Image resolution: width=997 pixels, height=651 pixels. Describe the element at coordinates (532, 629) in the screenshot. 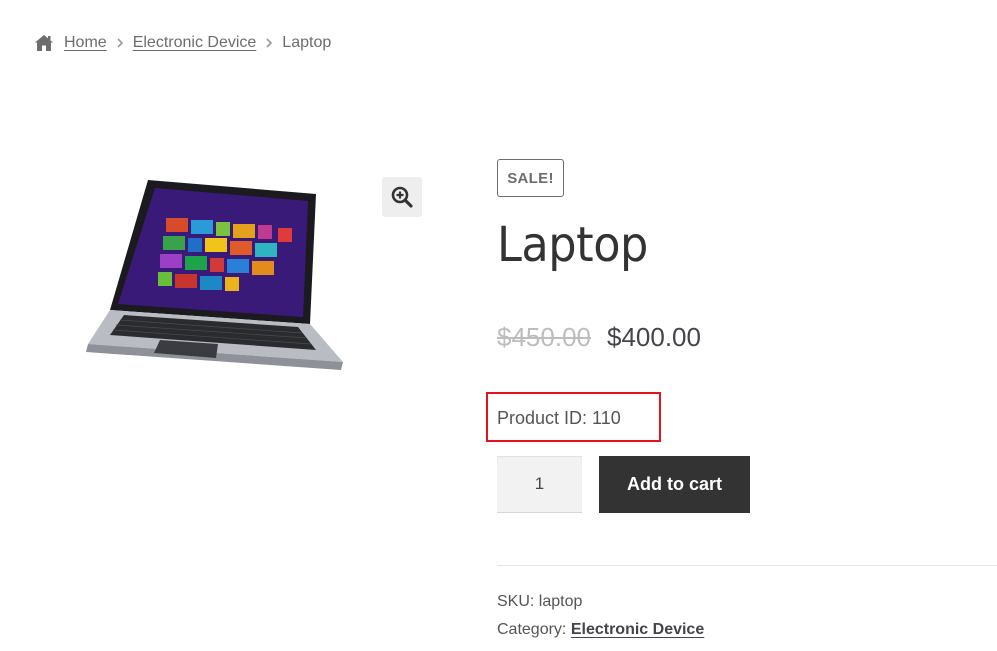

I see `category-label: Category:` at that location.